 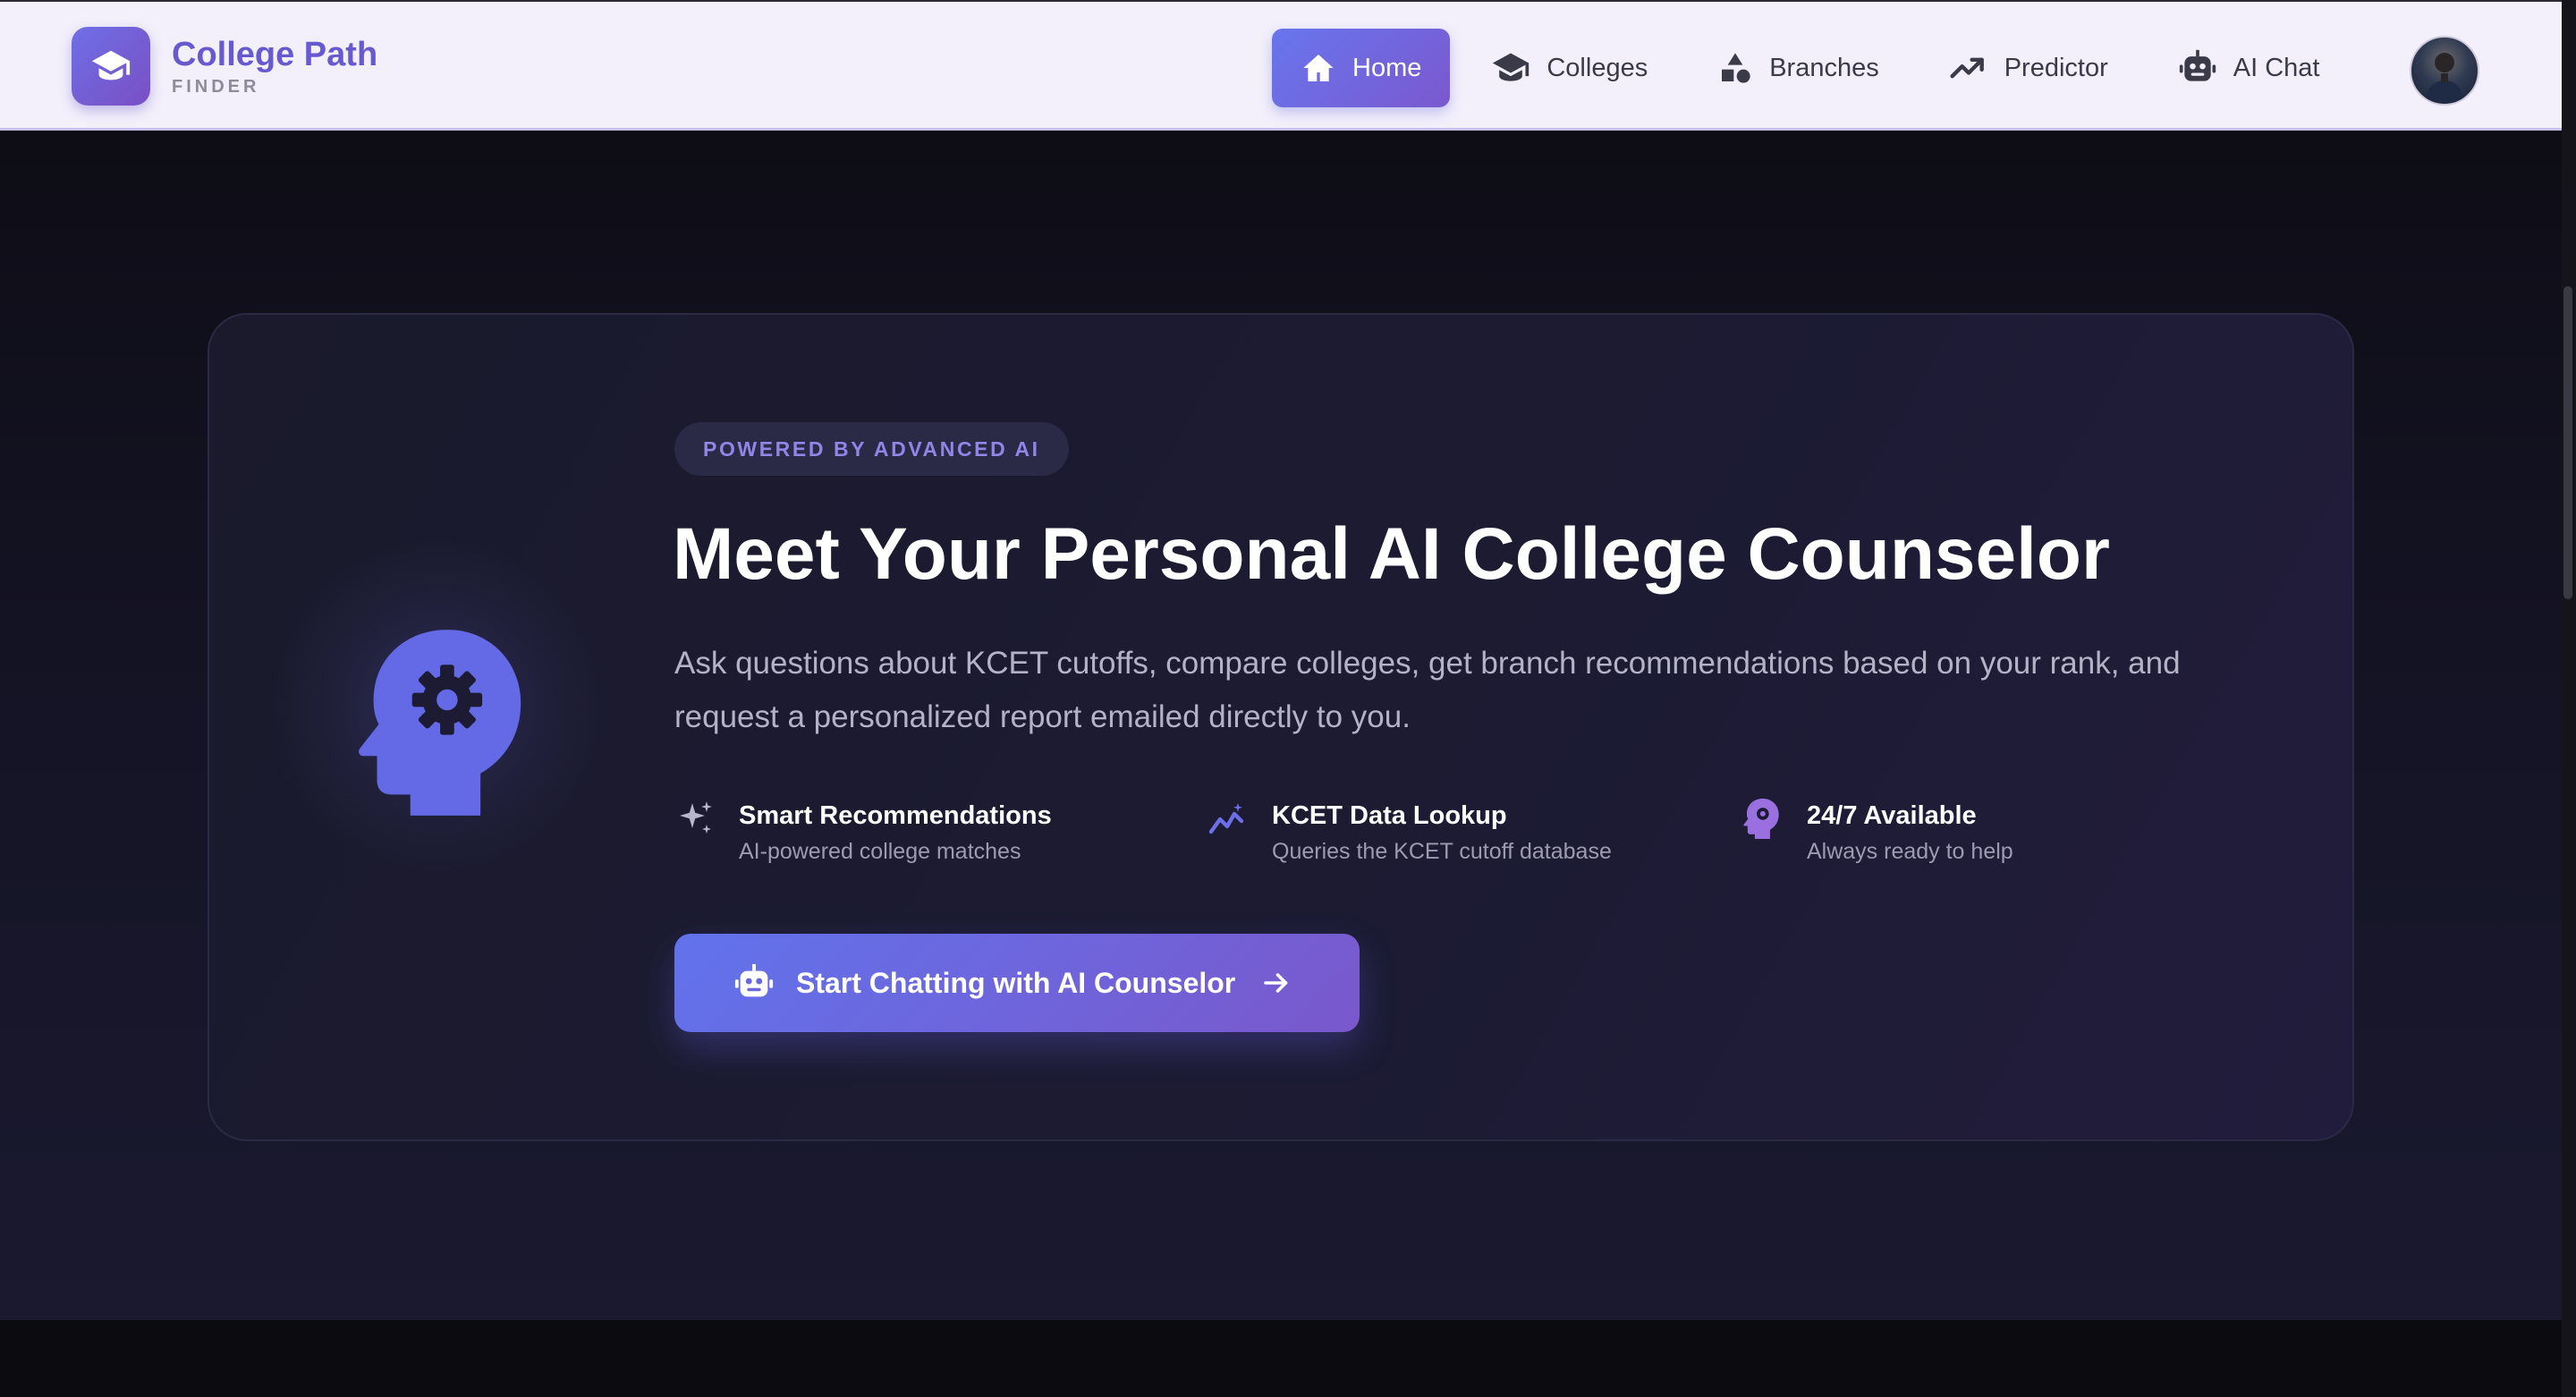 What do you see at coordinates (1387, 68) in the screenshot?
I see `nav-item-label: Home` at bounding box center [1387, 68].